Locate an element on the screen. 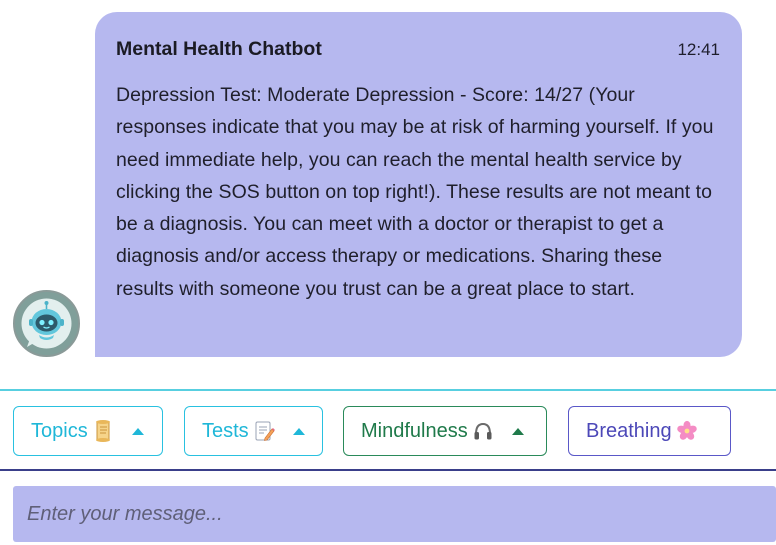 The width and height of the screenshot is (776, 545). robot-avatar-icon is located at coordinates (46, 323).